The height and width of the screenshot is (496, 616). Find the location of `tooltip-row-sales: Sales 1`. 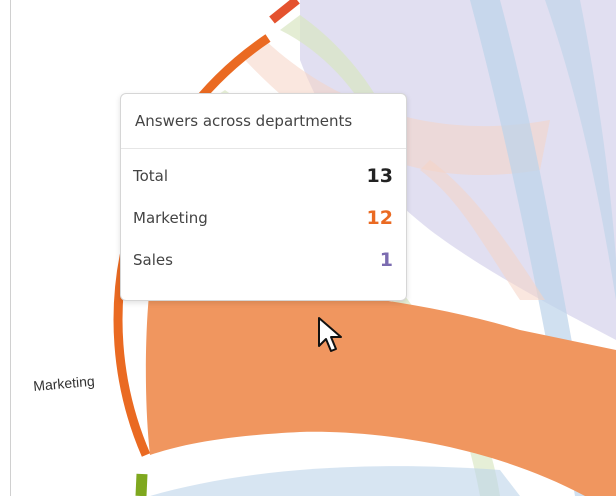

tooltip-row-sales: Sales 1 is located at coordinates (263, 260).